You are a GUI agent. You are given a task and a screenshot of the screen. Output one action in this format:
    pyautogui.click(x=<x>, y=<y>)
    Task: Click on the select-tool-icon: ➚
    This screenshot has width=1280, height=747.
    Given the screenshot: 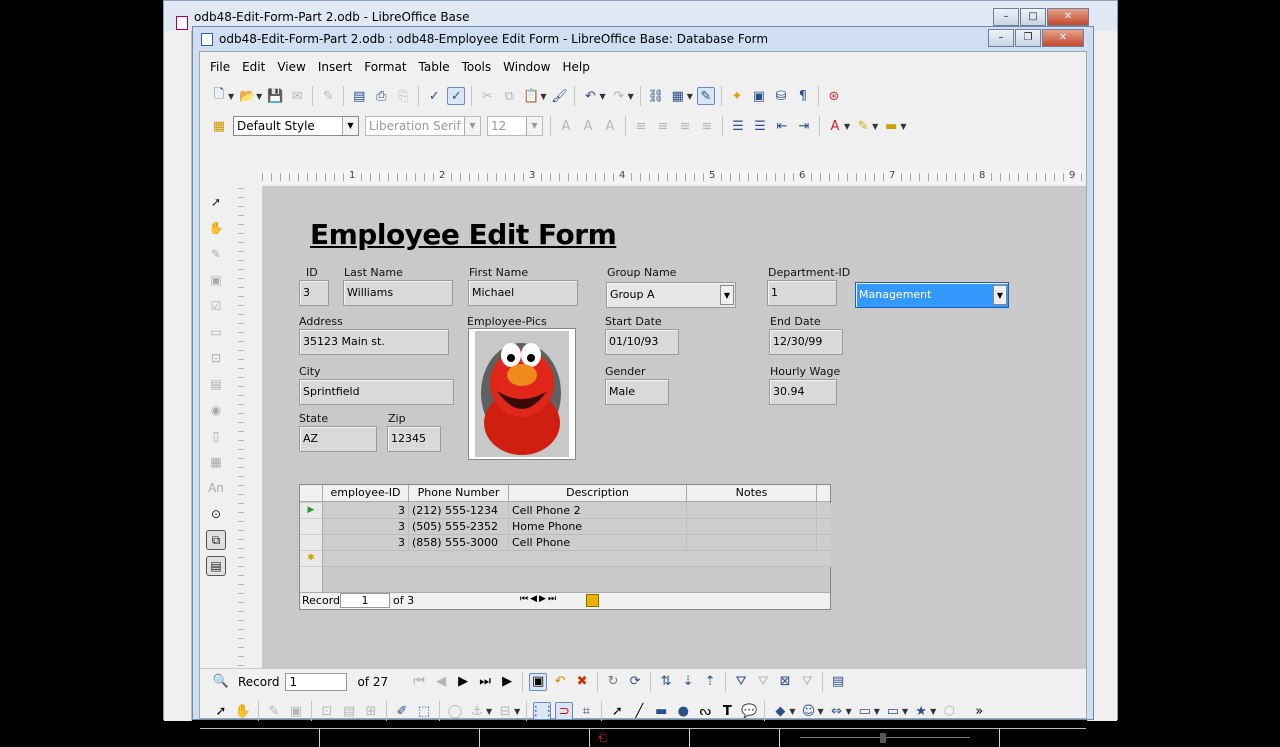 What is the action you would take?
    pyautogui.click(x=617, y=711)
    